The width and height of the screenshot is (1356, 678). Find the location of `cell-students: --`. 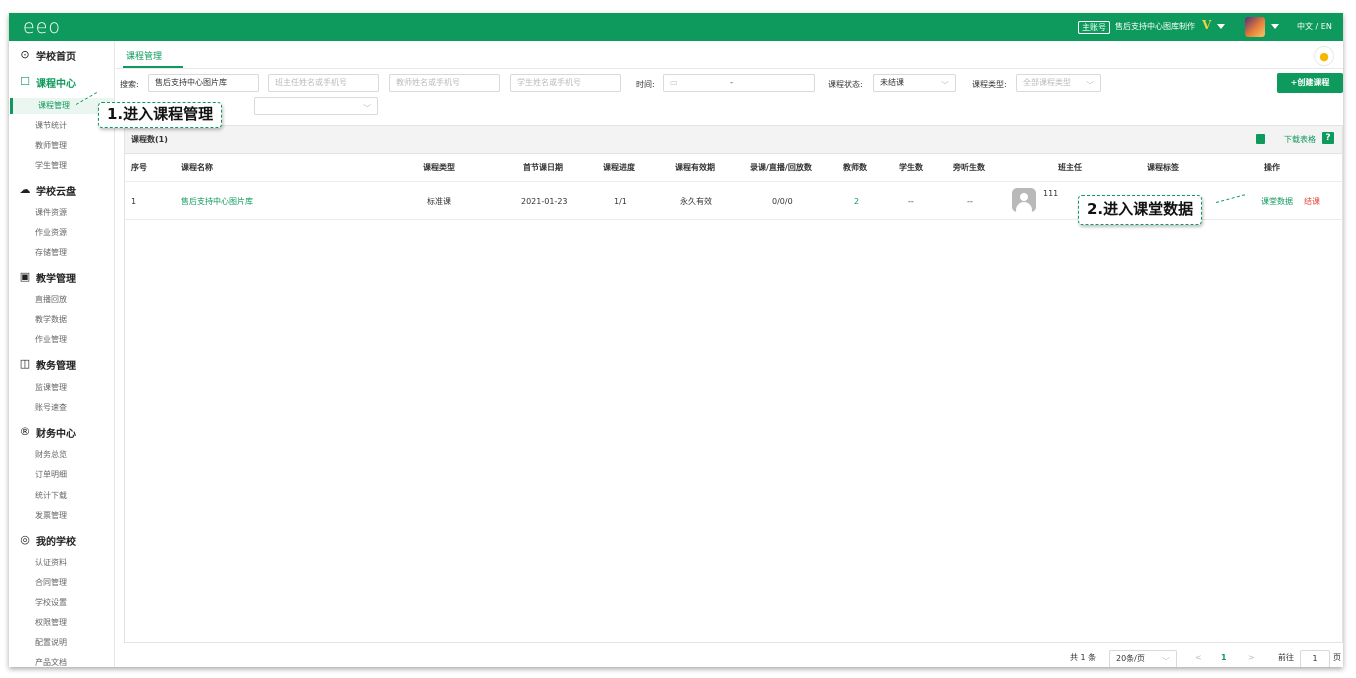

cell-students: -- is located at coordinates (911, 201).